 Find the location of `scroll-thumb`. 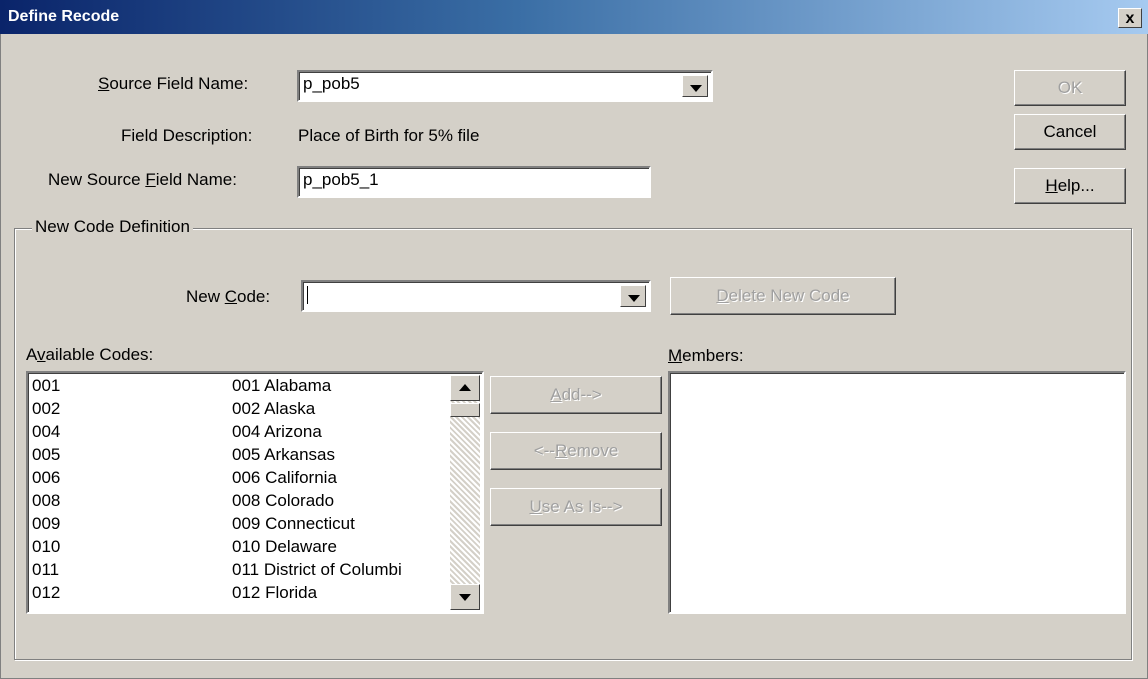

scroll-thumb is located at coordinates (465, 410).